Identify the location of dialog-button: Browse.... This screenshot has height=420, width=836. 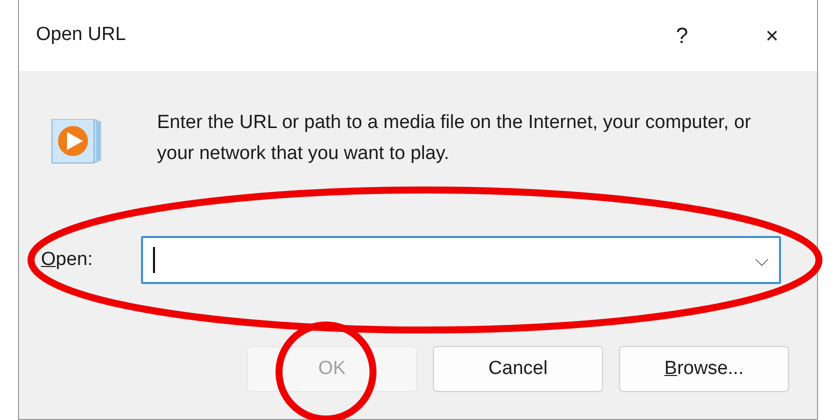
(704, 369).